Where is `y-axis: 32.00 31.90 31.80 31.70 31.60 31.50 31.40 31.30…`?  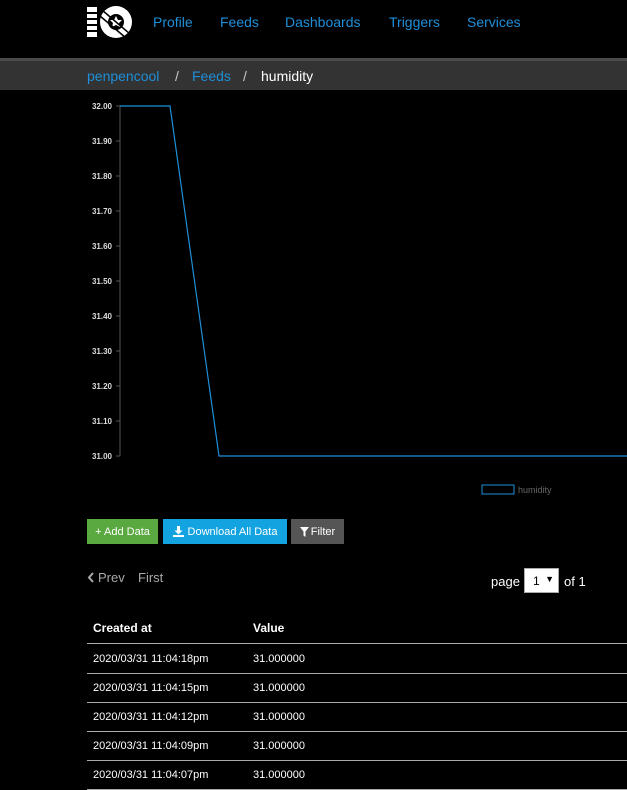
y-axis: 32.00 31.90 31.80 31.70 31.60 31.50 31.40 31.30… is located at coordinates (106, 281).